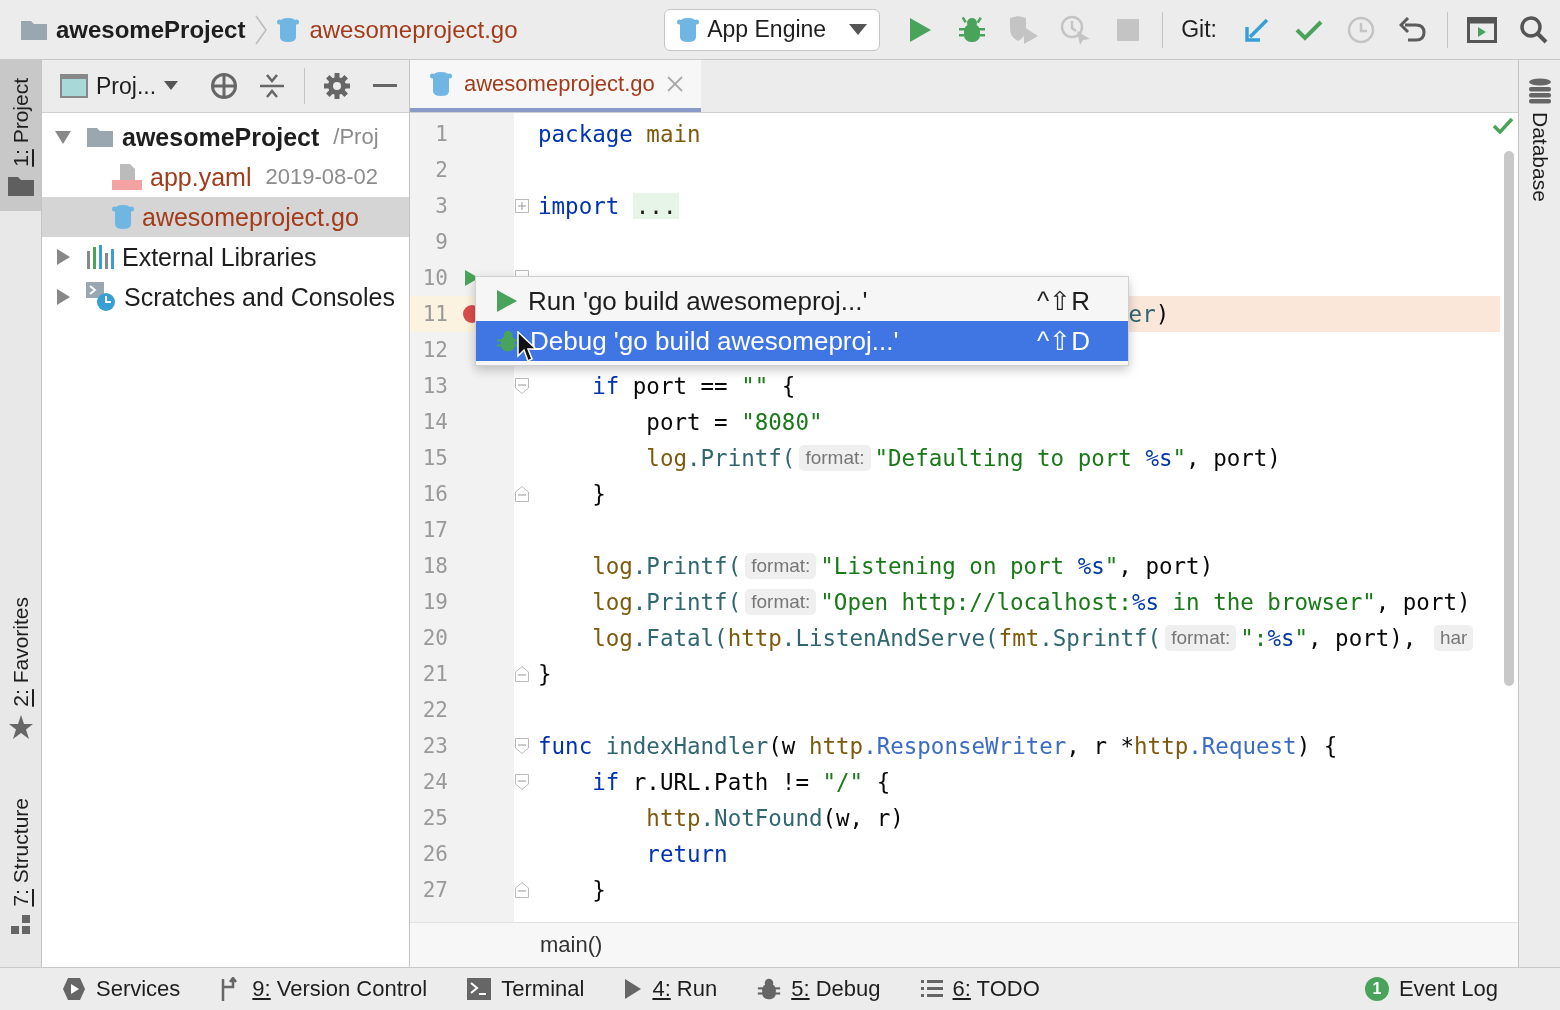 The width and height of the screenshot is (1560, 1010). I want to click on popup-item-label: Run 'go build awesomeproj...', so click(698, 301).